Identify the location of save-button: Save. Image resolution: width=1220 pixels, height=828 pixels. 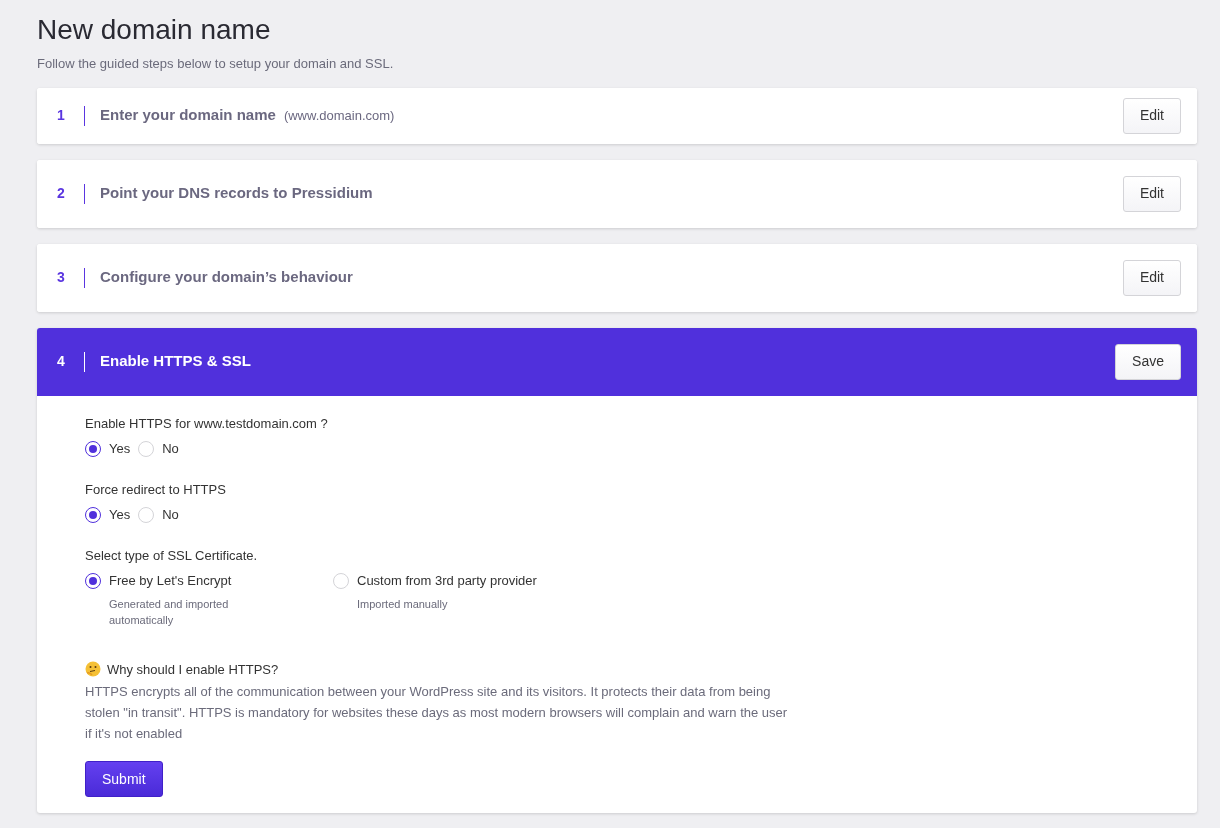
(1148, 361).